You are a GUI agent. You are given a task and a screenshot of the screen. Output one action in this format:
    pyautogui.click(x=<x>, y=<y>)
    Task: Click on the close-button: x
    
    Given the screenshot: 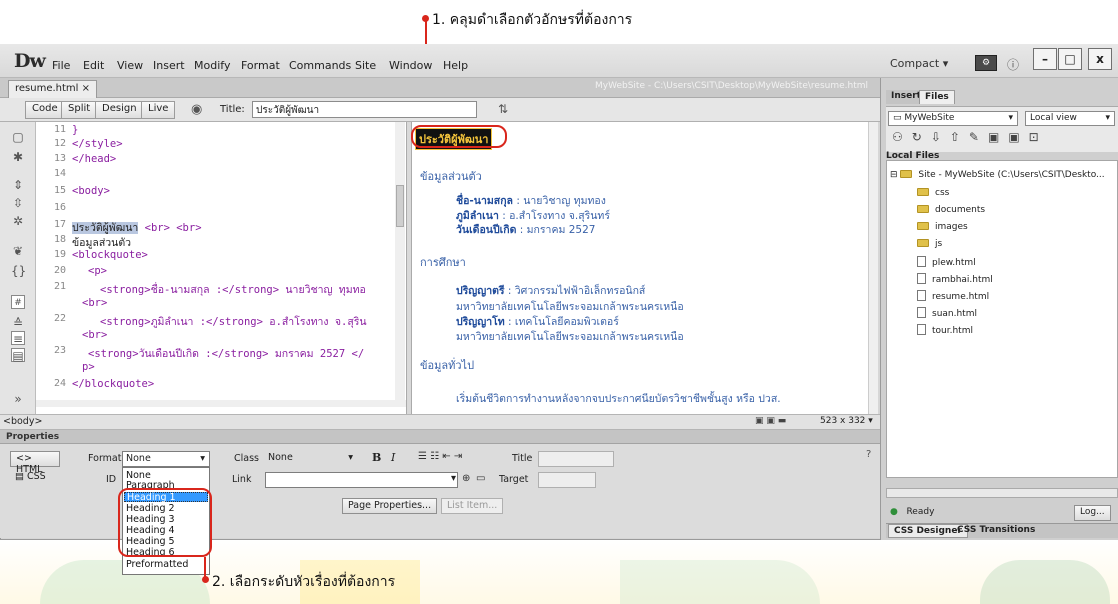 What is the action you would take?
    pyautogui.click(x=1100, y=59)
    